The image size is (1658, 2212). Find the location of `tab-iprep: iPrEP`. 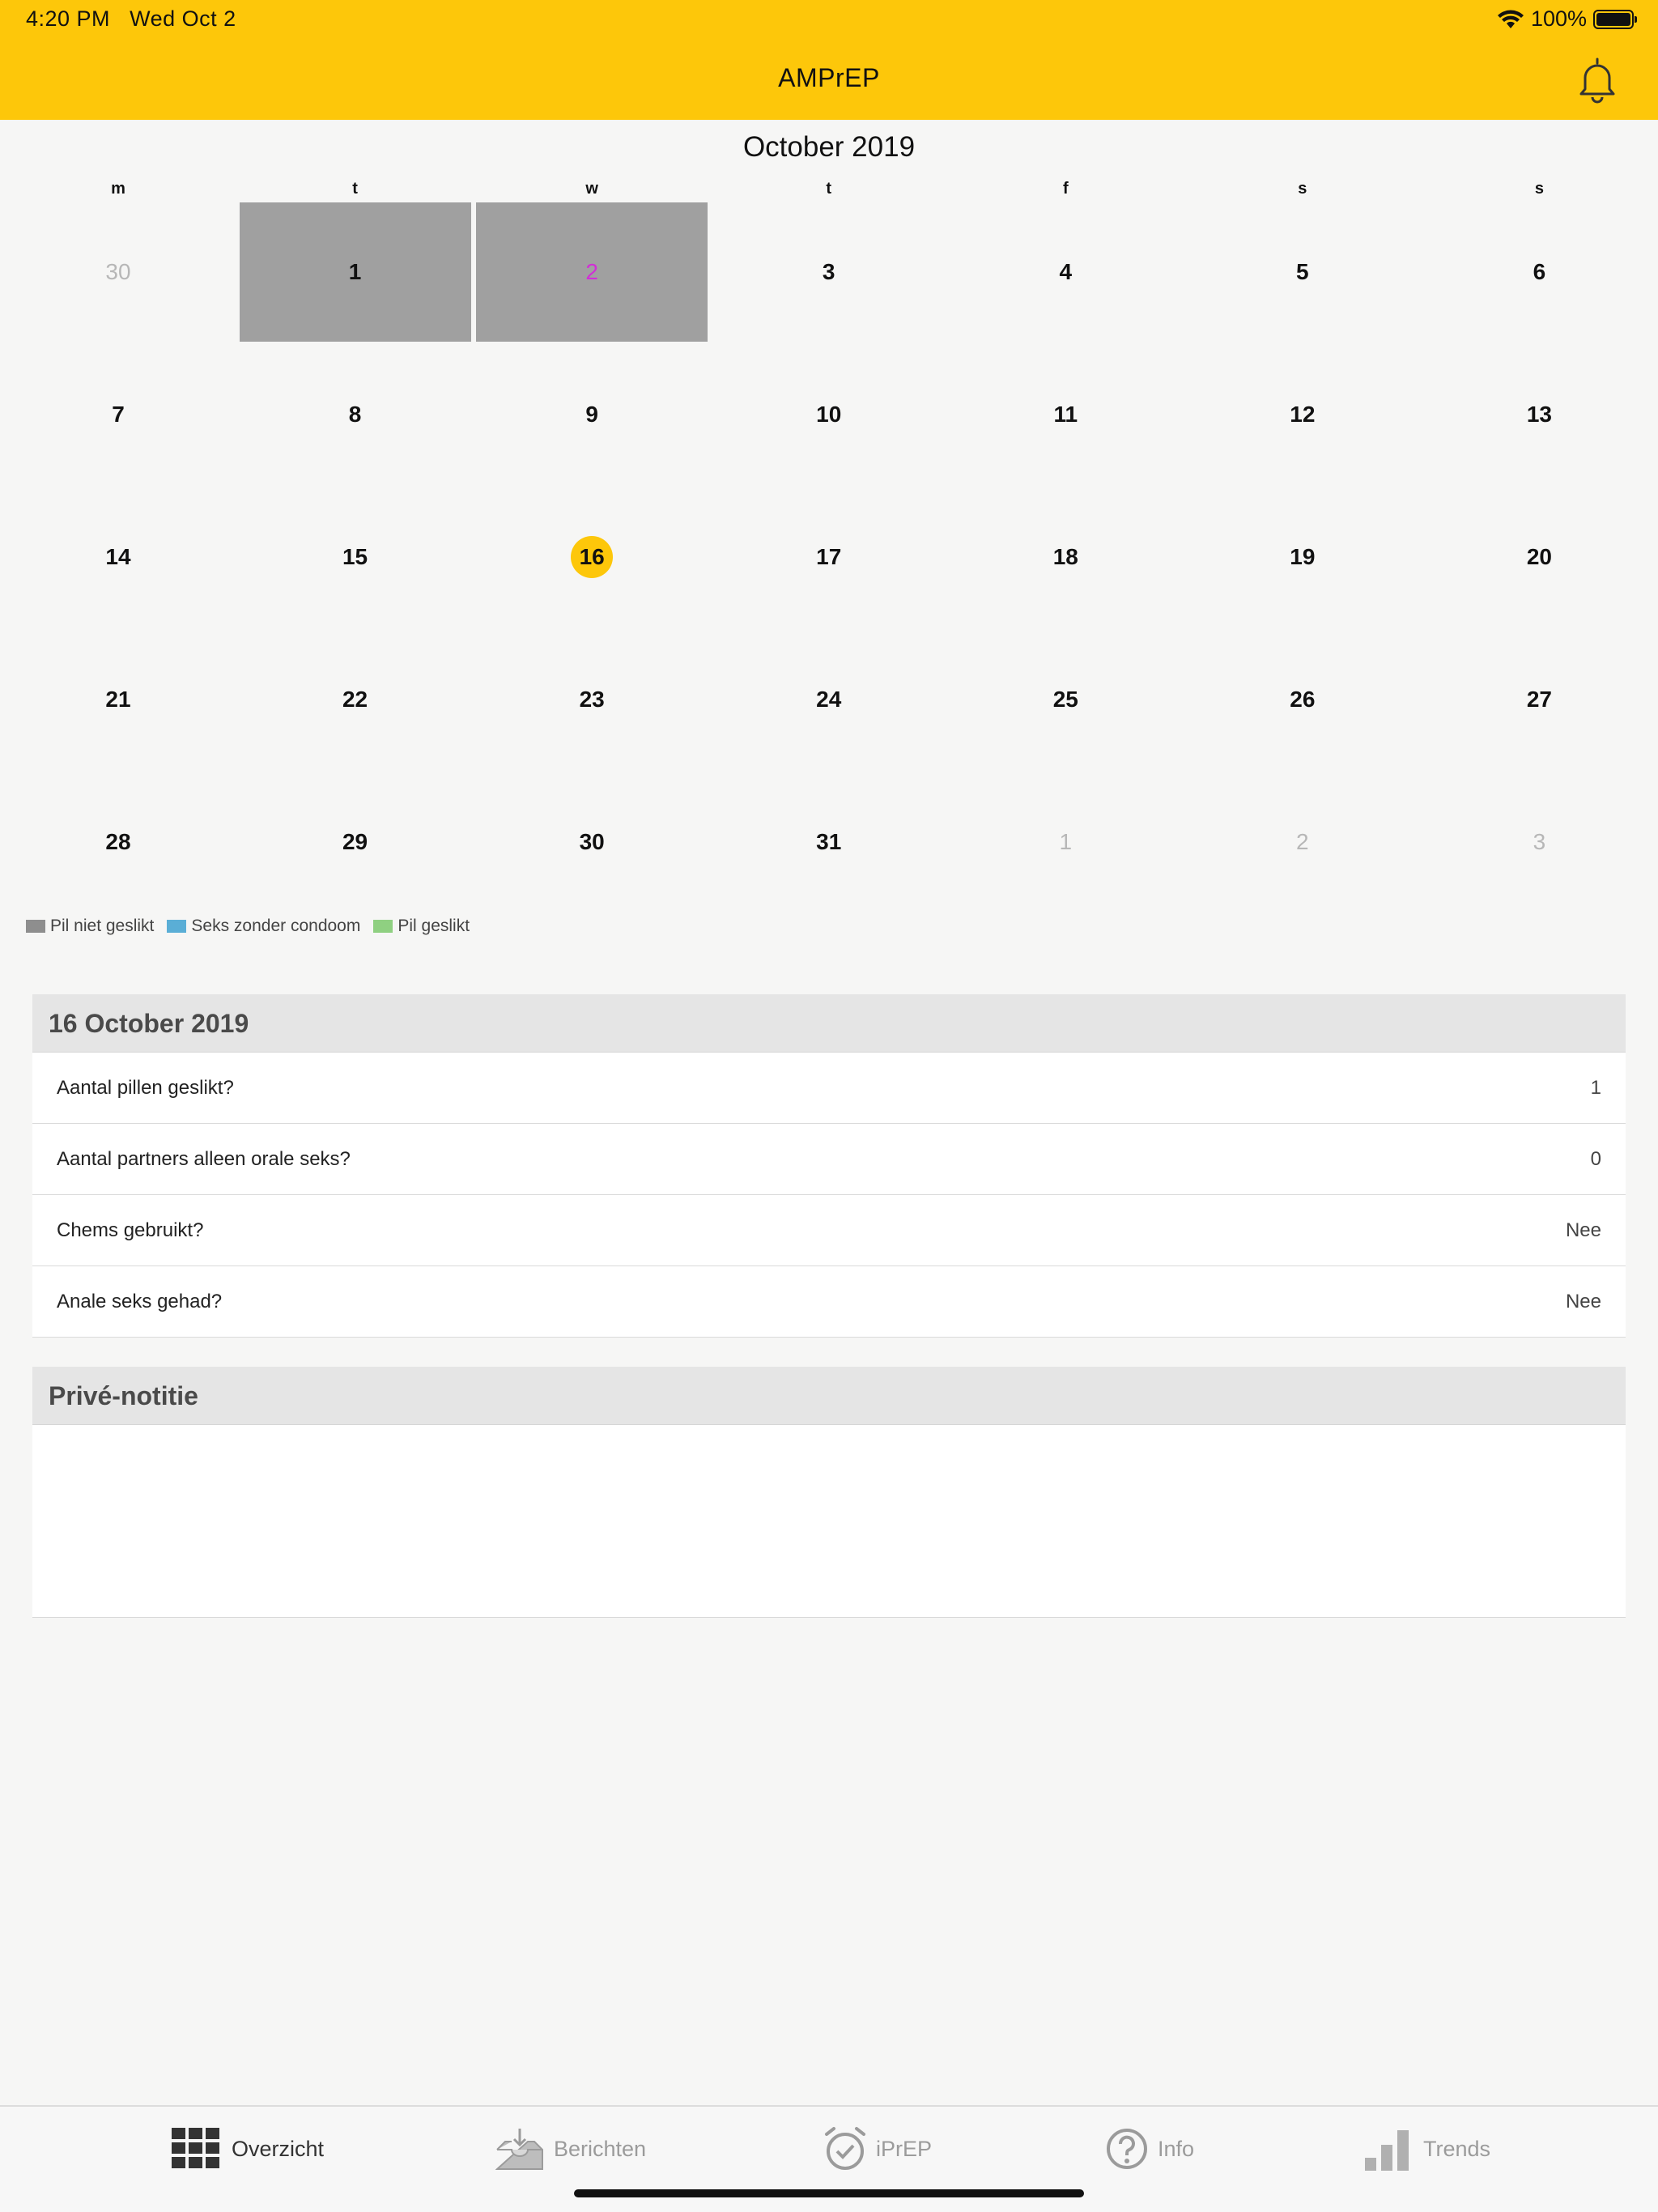

tab-iprep: iPrEP is located at coordinates (878, 2149).